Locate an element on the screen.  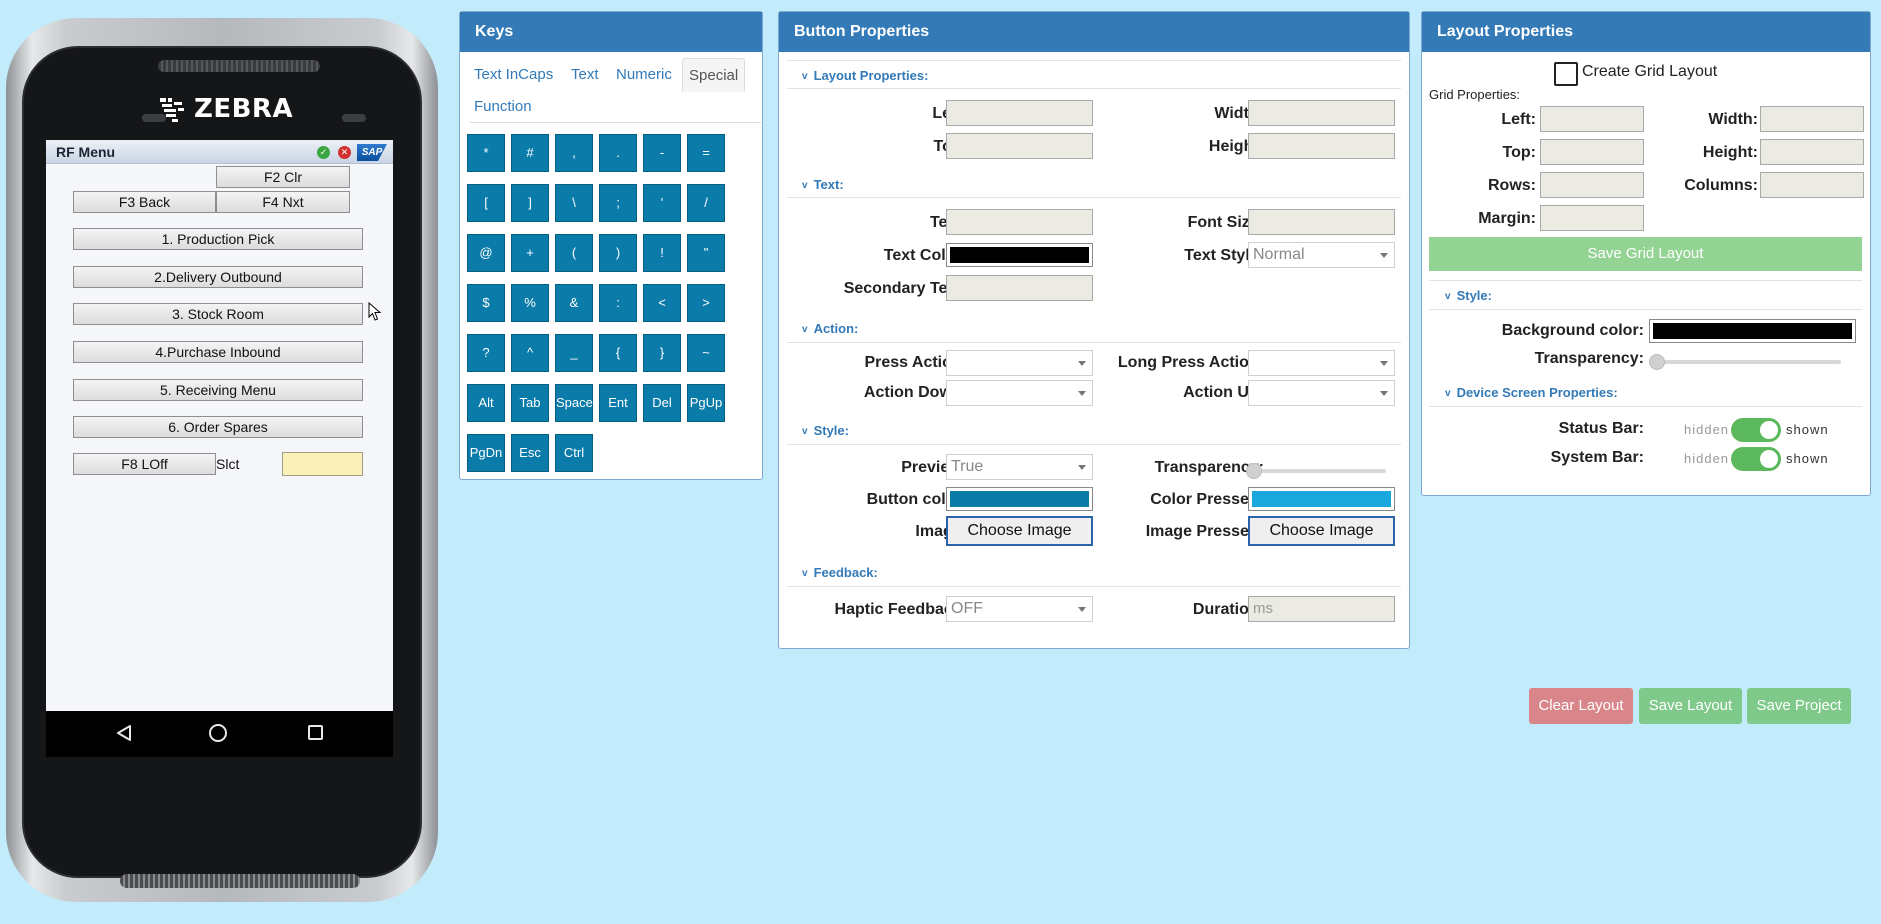
key-button: PgUp is located at coordinates (706, 403).